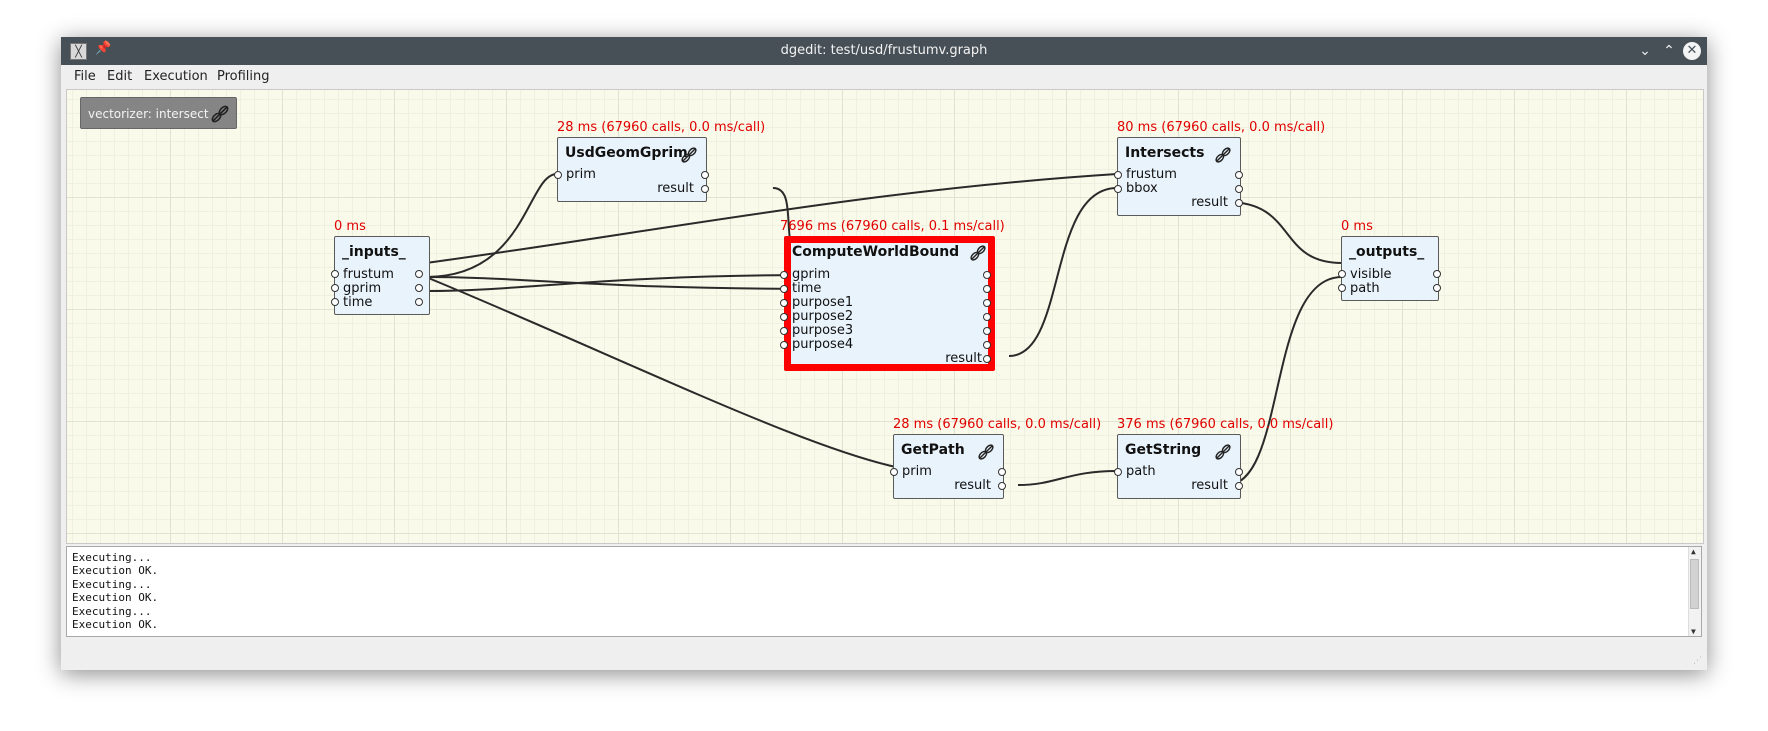 Image resolution: width=1768 pixels, height=731 pixels. Describe the element at coordinates (119, 77) in the screenshot. I see `menu-edit: Edit` at that location.